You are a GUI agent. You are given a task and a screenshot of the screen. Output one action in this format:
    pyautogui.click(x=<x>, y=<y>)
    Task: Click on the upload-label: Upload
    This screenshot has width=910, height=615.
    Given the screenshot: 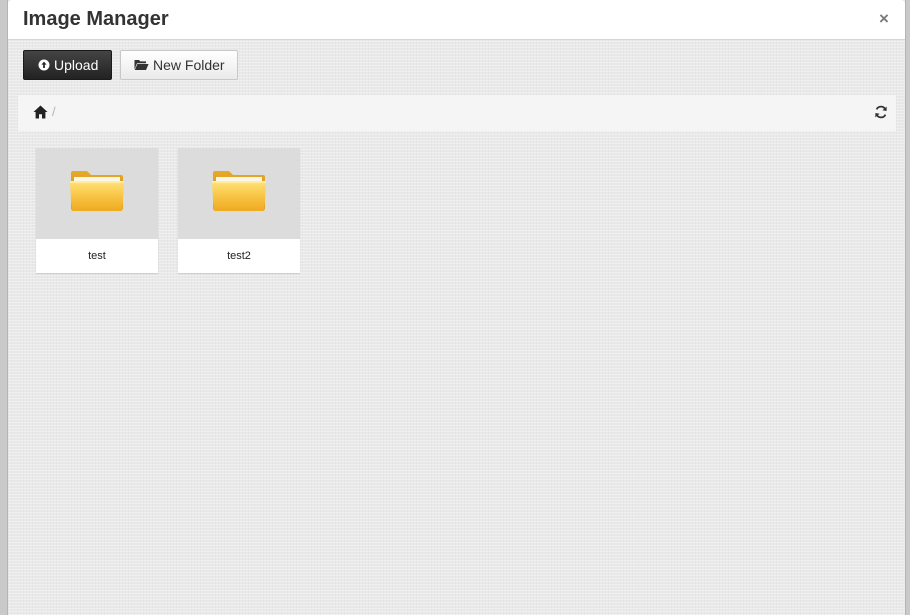 What is the action you would take?
    pyautogui.click(x=76, y=65)
    